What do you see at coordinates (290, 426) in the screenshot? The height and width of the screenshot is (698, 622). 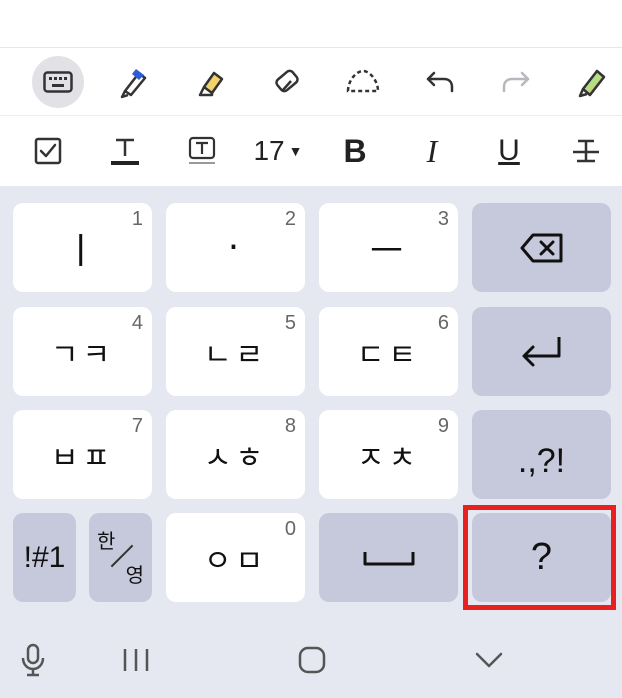 I see `key-number: 8` at bounding box center [290, 426].